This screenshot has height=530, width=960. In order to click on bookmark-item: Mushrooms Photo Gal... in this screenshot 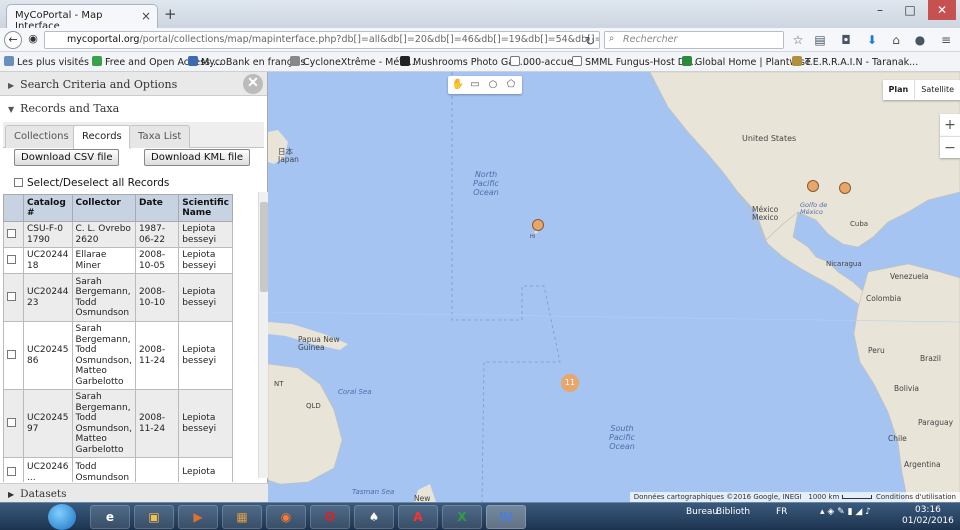, I will do `click(463, 62)`.